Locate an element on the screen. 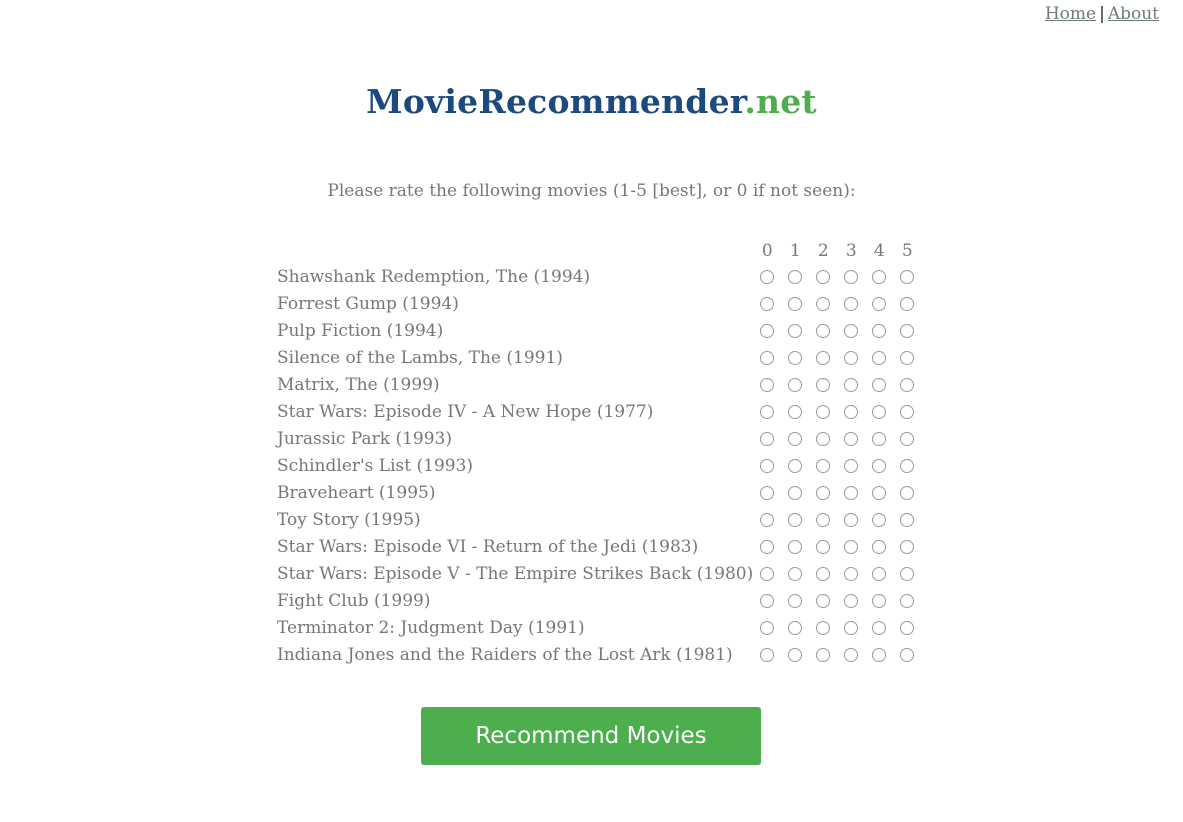 This screenshot has height=822, width=1183. about-link: About is located at coordinates (1133, 14).